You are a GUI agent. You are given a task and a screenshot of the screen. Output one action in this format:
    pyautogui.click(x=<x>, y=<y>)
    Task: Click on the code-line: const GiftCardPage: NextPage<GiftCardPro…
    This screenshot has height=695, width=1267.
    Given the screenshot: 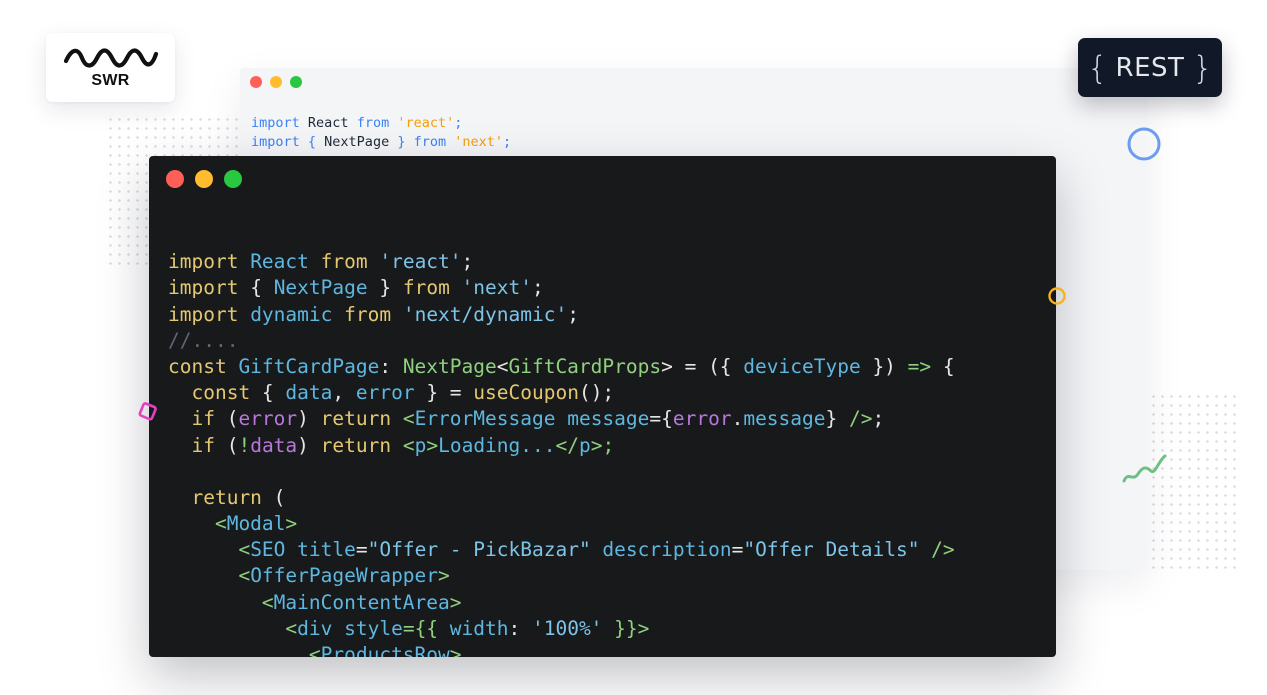 What is the action you would take?
    pyautogui.click(x=561, y=367)
    